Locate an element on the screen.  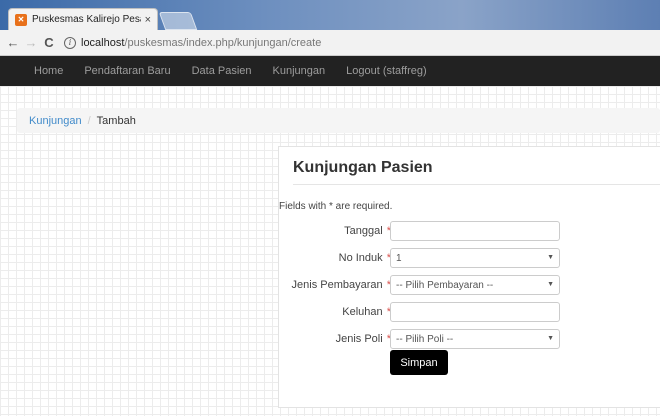
browser-tab: ✕ Puskesmas Kalirejo Pesa × is located at coordinates (83, 19).